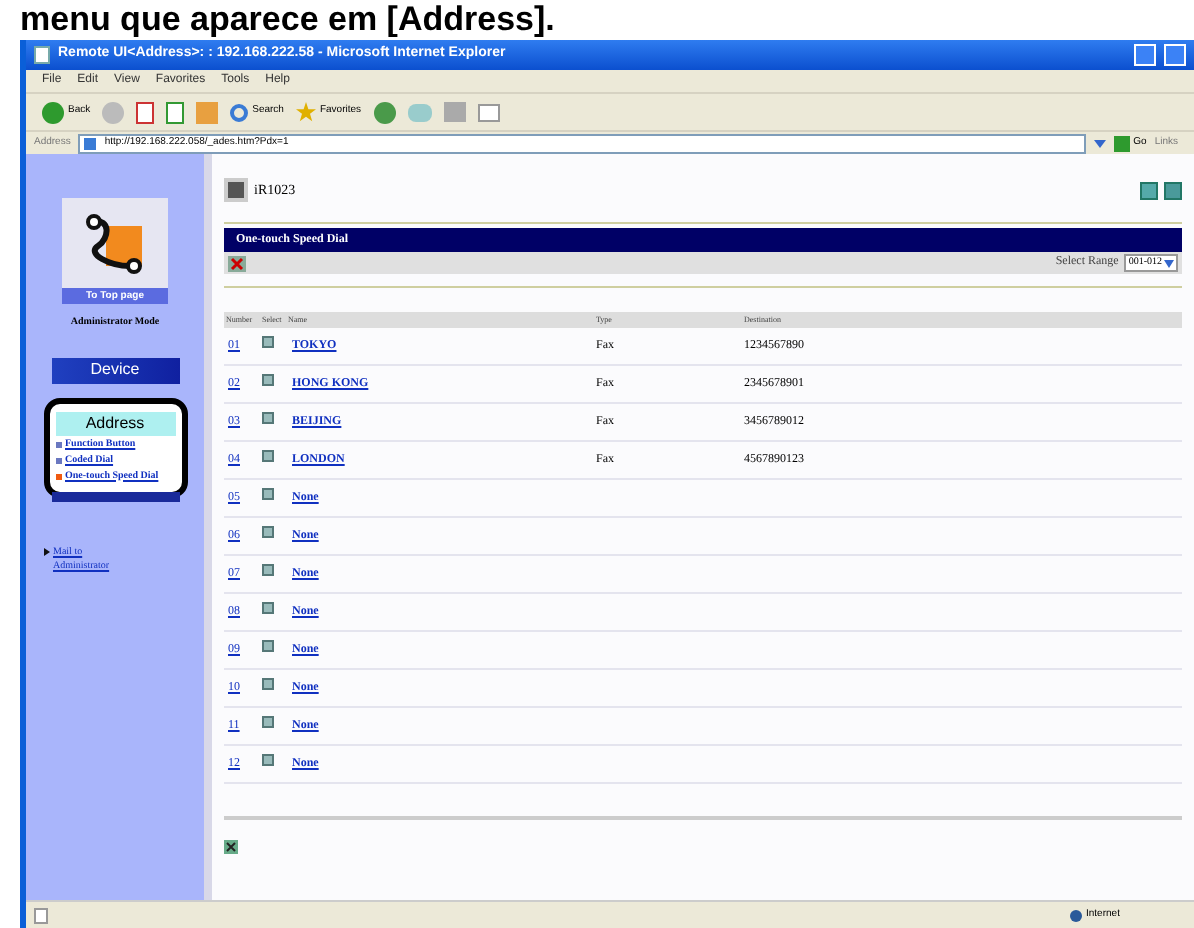 Image resolution: width=1194 pixels, height=928 pixels. What do you see at coordinates (1145, 55) in the screenshot?
I see `minimize-button` at bounding box center [1145, 55].